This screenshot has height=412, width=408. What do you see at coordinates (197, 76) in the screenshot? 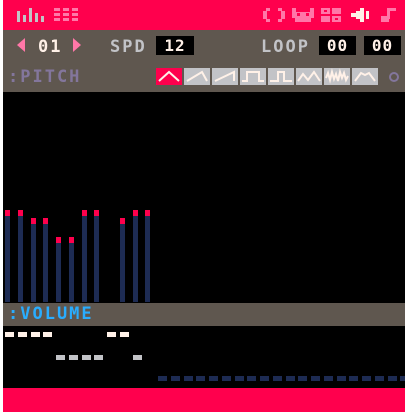
I see `waveform-tilted-saw-button` at bounding box center [197, 76].